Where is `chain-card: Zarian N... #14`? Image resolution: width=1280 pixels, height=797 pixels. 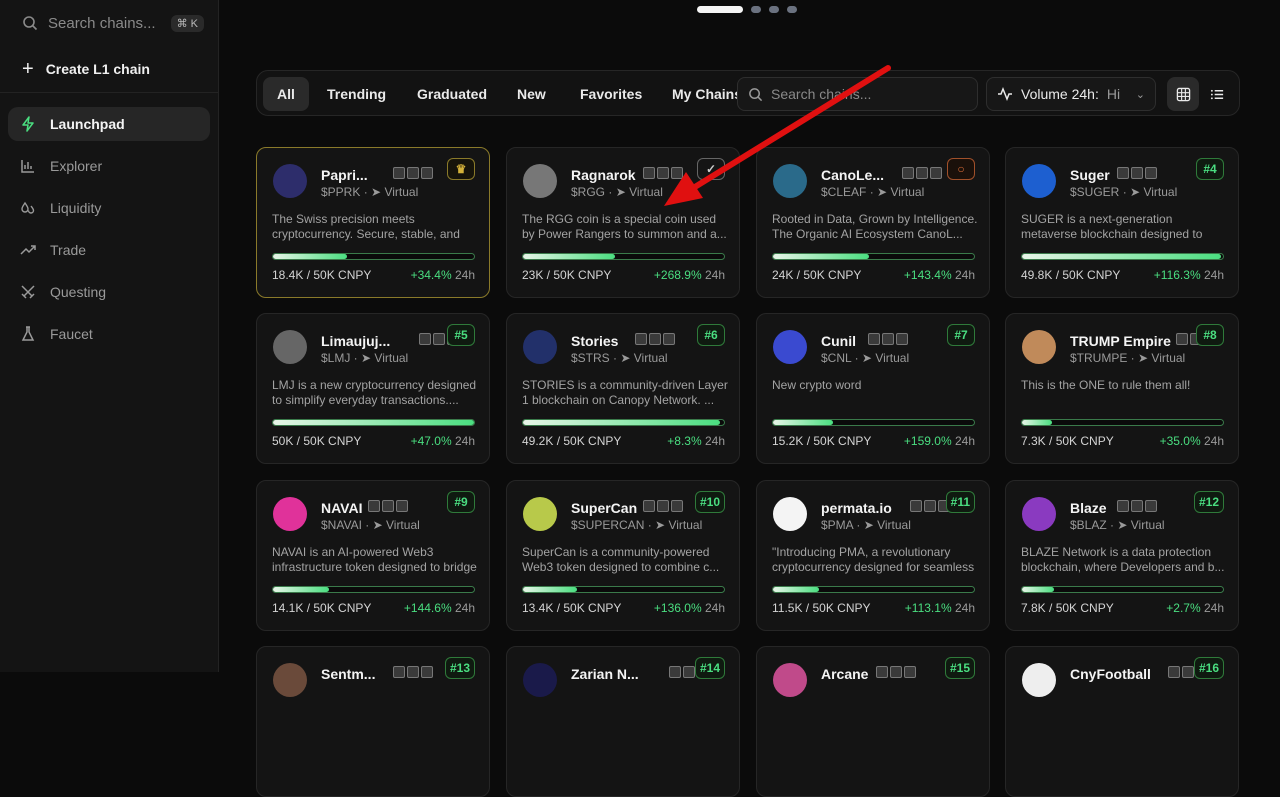 chain-card: Zarian N... #14 is located at coordinates (623, 721).